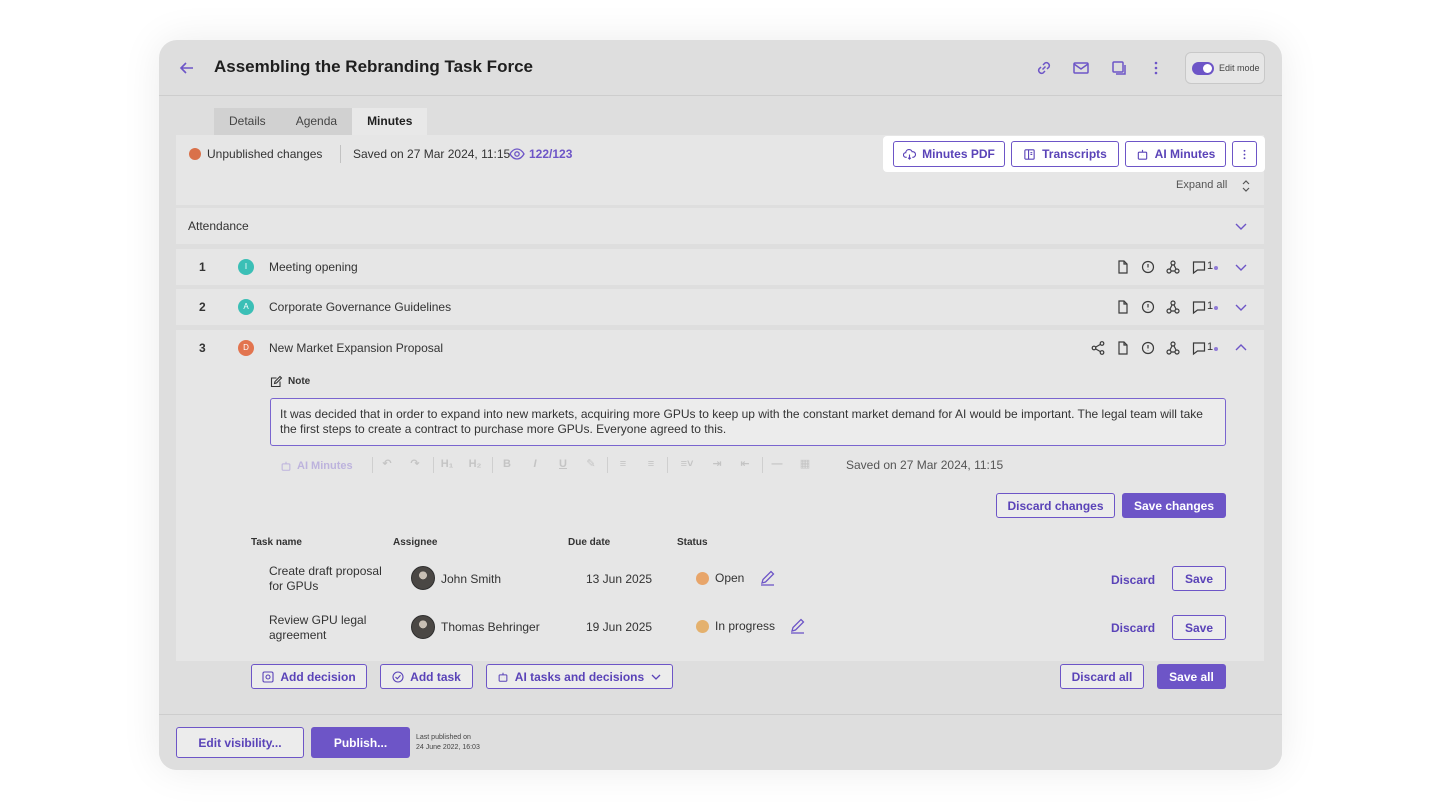 Image resolution: width=1440 pixels, height=810 pixels. I want to click on ai-tasks-label: AI tasks and decisions, so click(579, 676).